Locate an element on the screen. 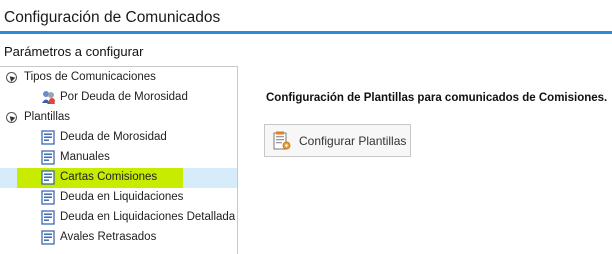 The height and width of the screenshot is (254, 612). tree-item-label: Deuda en Liquidaciones is located at coordinates (122, 197).